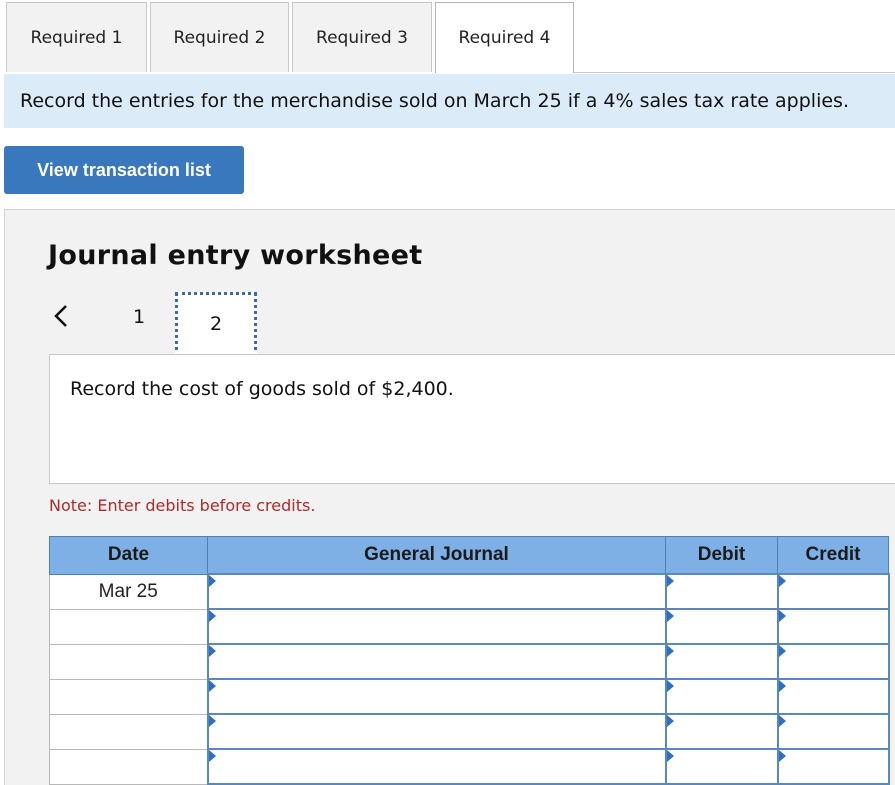 The height and width of the screenshot is (785, 895). Describe the element at coordinates (504, 37) in the screenshot. I see `tab-required-4: Required 4` at that location.